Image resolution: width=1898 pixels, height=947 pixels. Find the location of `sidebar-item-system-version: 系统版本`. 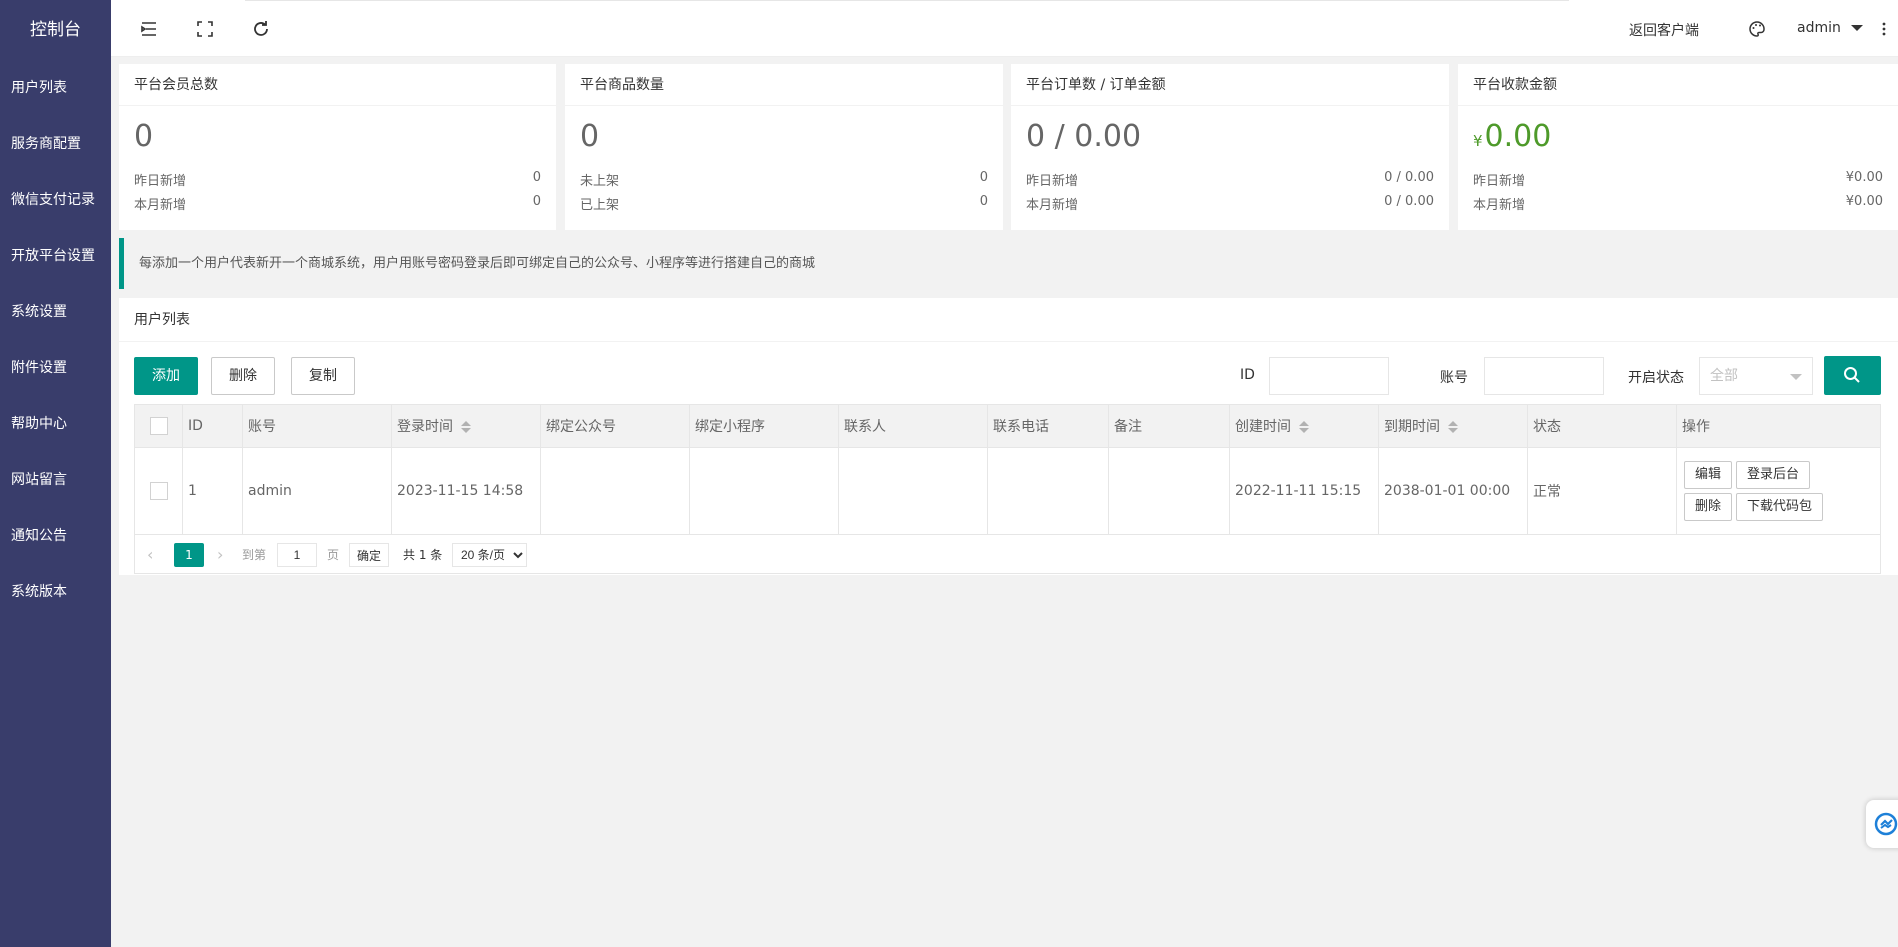

sidebar-item-system-version: 系统版本 is located at coordinates (55, 592).